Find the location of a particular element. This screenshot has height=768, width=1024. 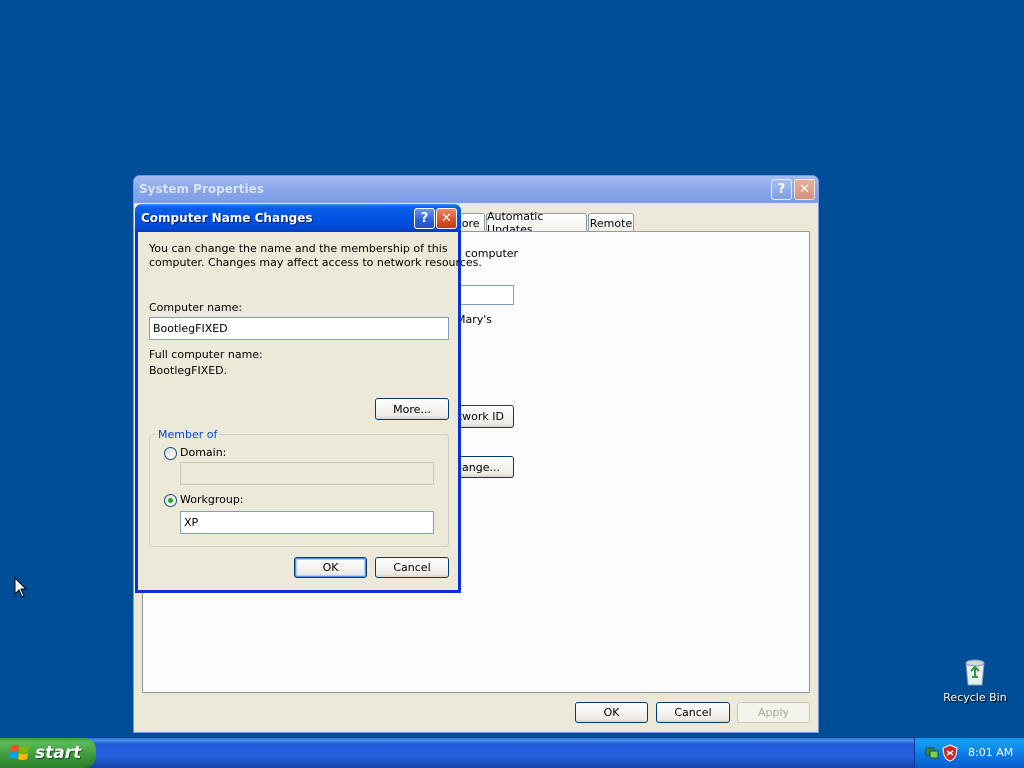

tab-remote: Remote is located at coordinates (611, 222).